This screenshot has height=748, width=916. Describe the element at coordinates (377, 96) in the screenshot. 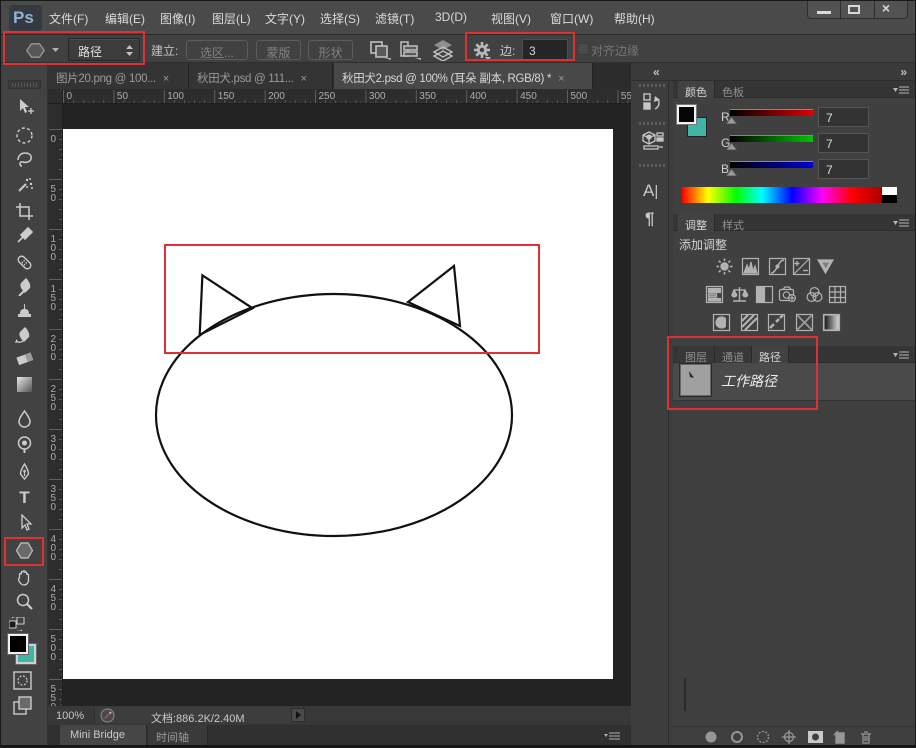

I see `svg-text: 300` at that location.